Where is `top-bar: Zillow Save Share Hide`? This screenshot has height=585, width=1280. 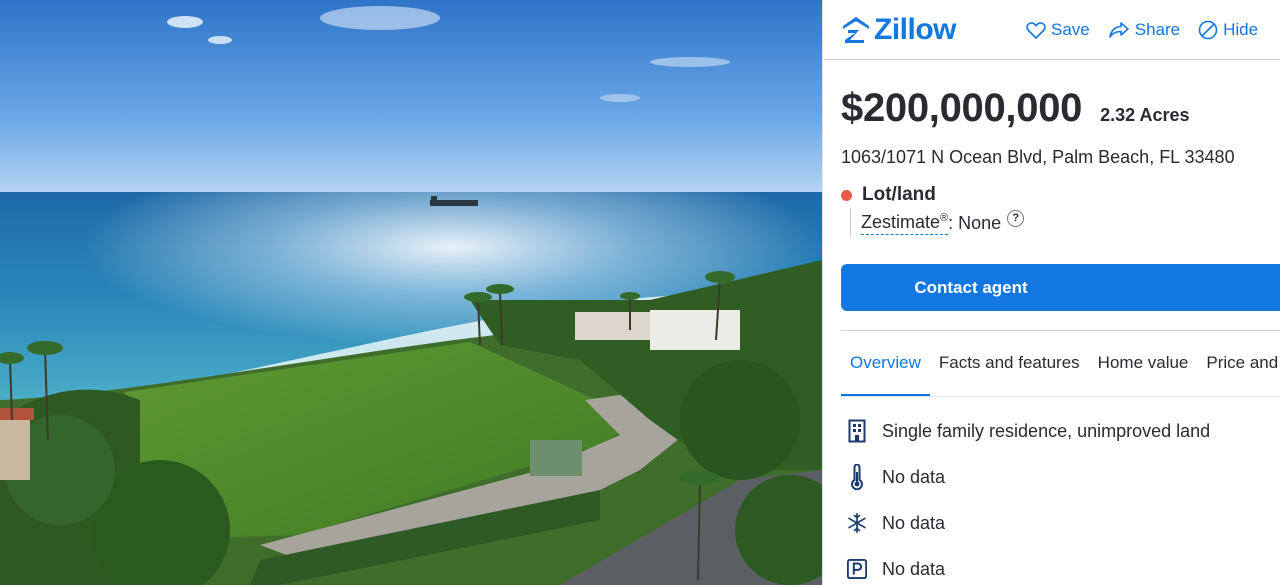
top-bar: Zillow Save Share Hide is located at coordinates (1051, 30).